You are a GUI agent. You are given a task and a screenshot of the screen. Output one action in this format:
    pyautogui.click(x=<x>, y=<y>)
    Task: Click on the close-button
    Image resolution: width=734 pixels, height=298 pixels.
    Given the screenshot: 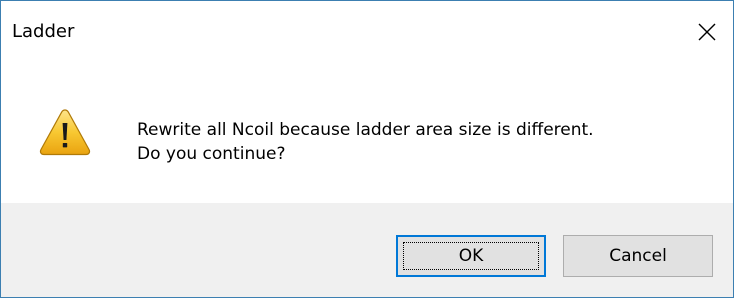 What is the action you would take?
    pyautogui.click(x=707, y=32)
    